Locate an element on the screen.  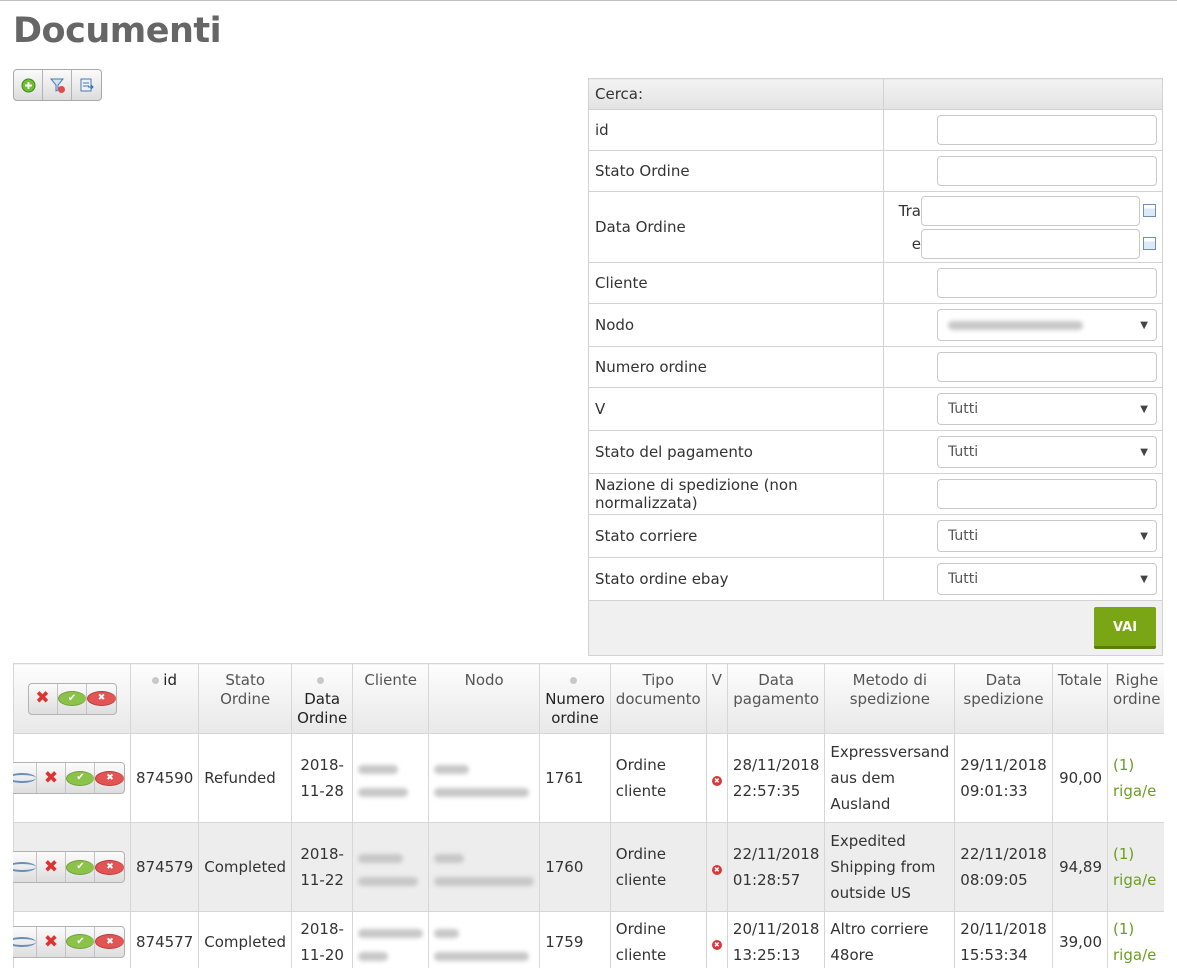
nodo-select: ▼ is located at coordinates (1047, 325).